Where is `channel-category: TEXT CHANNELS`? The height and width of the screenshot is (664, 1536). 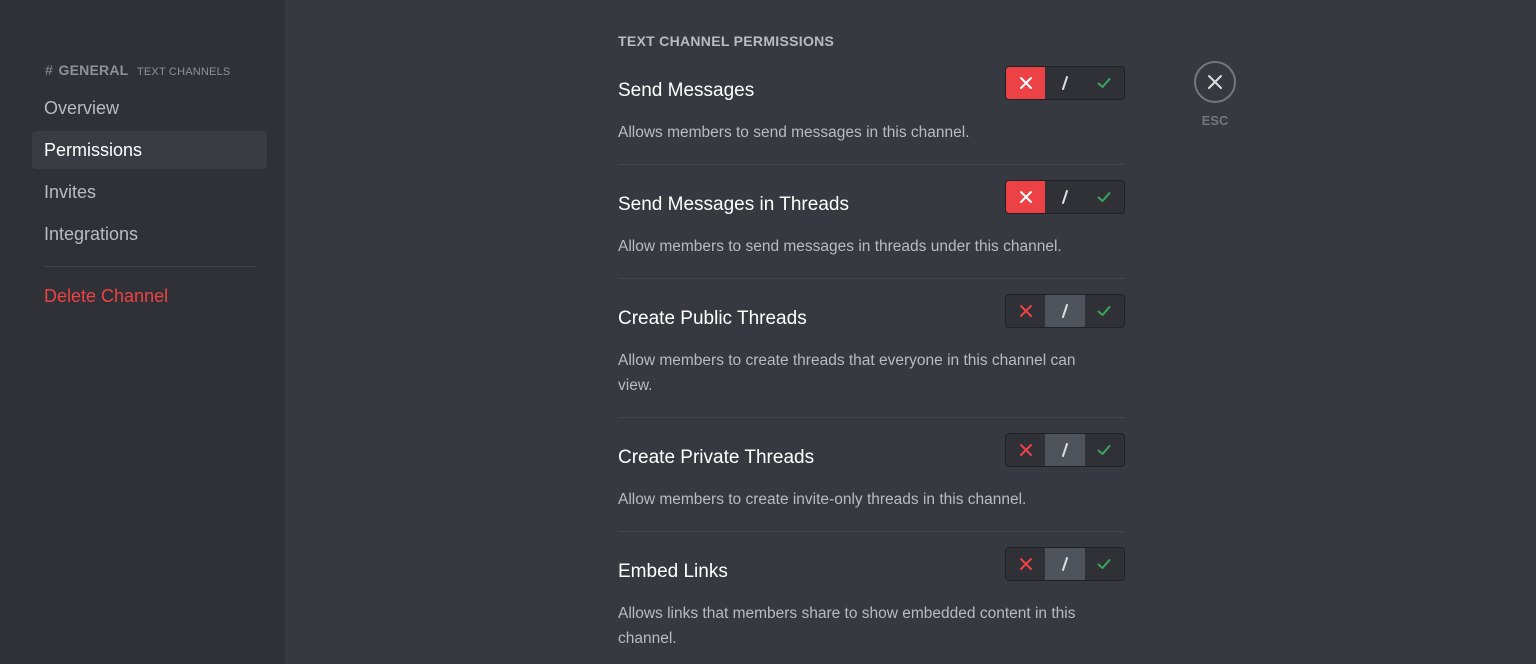 channel-category: TEXT CHANNELS is located at coordinates (183, 72).